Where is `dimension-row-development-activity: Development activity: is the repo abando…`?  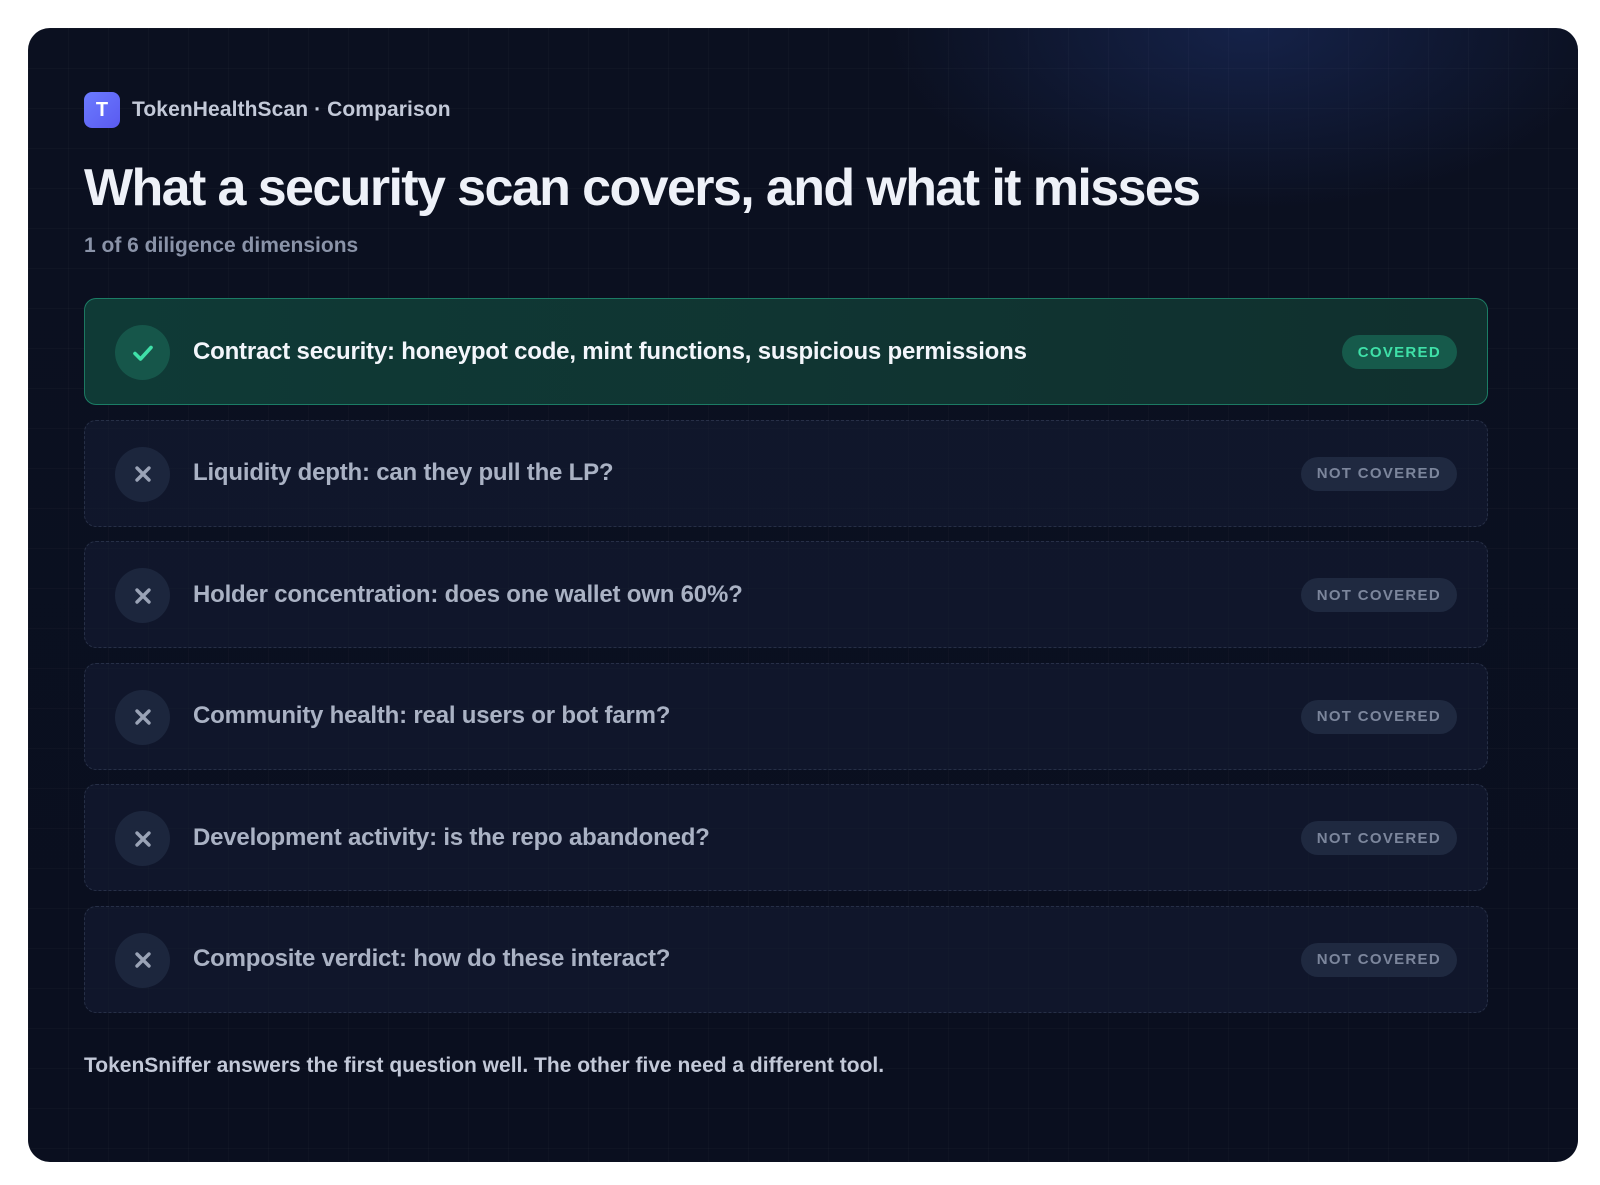
dimension-row-development-activity: Development activity: is the repo abando… is located at coordinates (786, 837).